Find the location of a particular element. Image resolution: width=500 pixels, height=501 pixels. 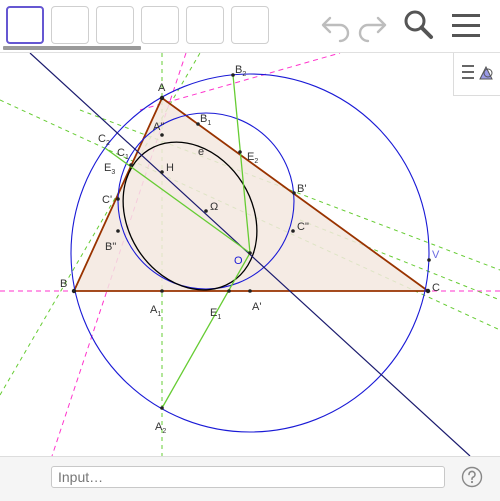

point-o is located at coordinates (250, 253).